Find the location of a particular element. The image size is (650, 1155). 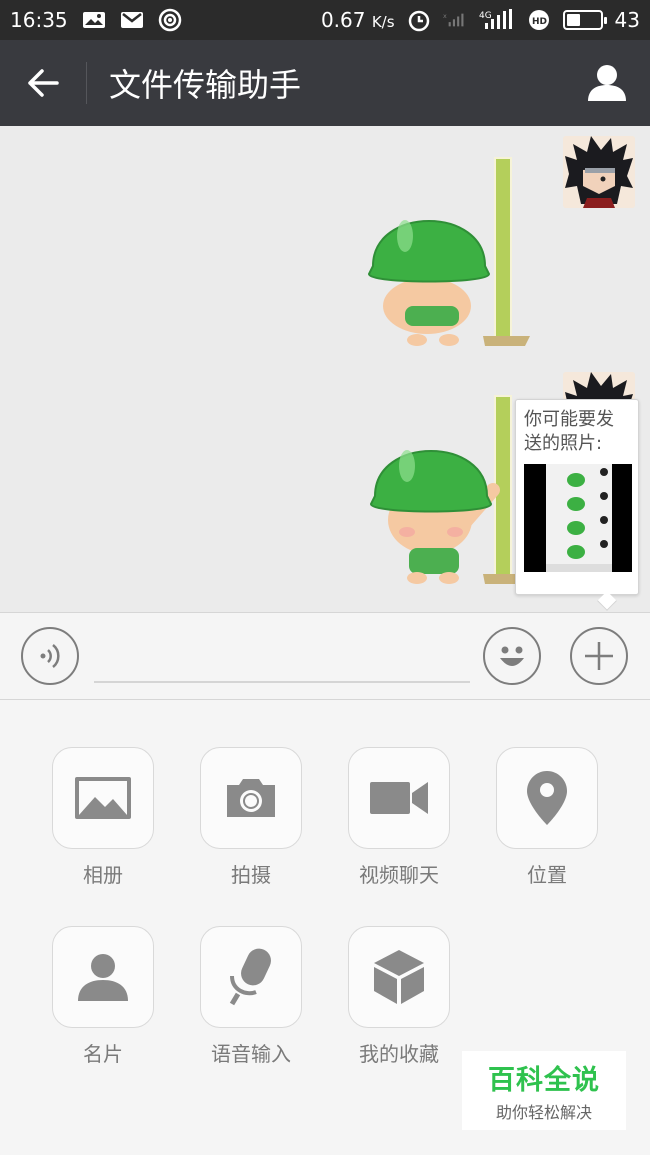

emoji-button is located at coordinates (512, 656).